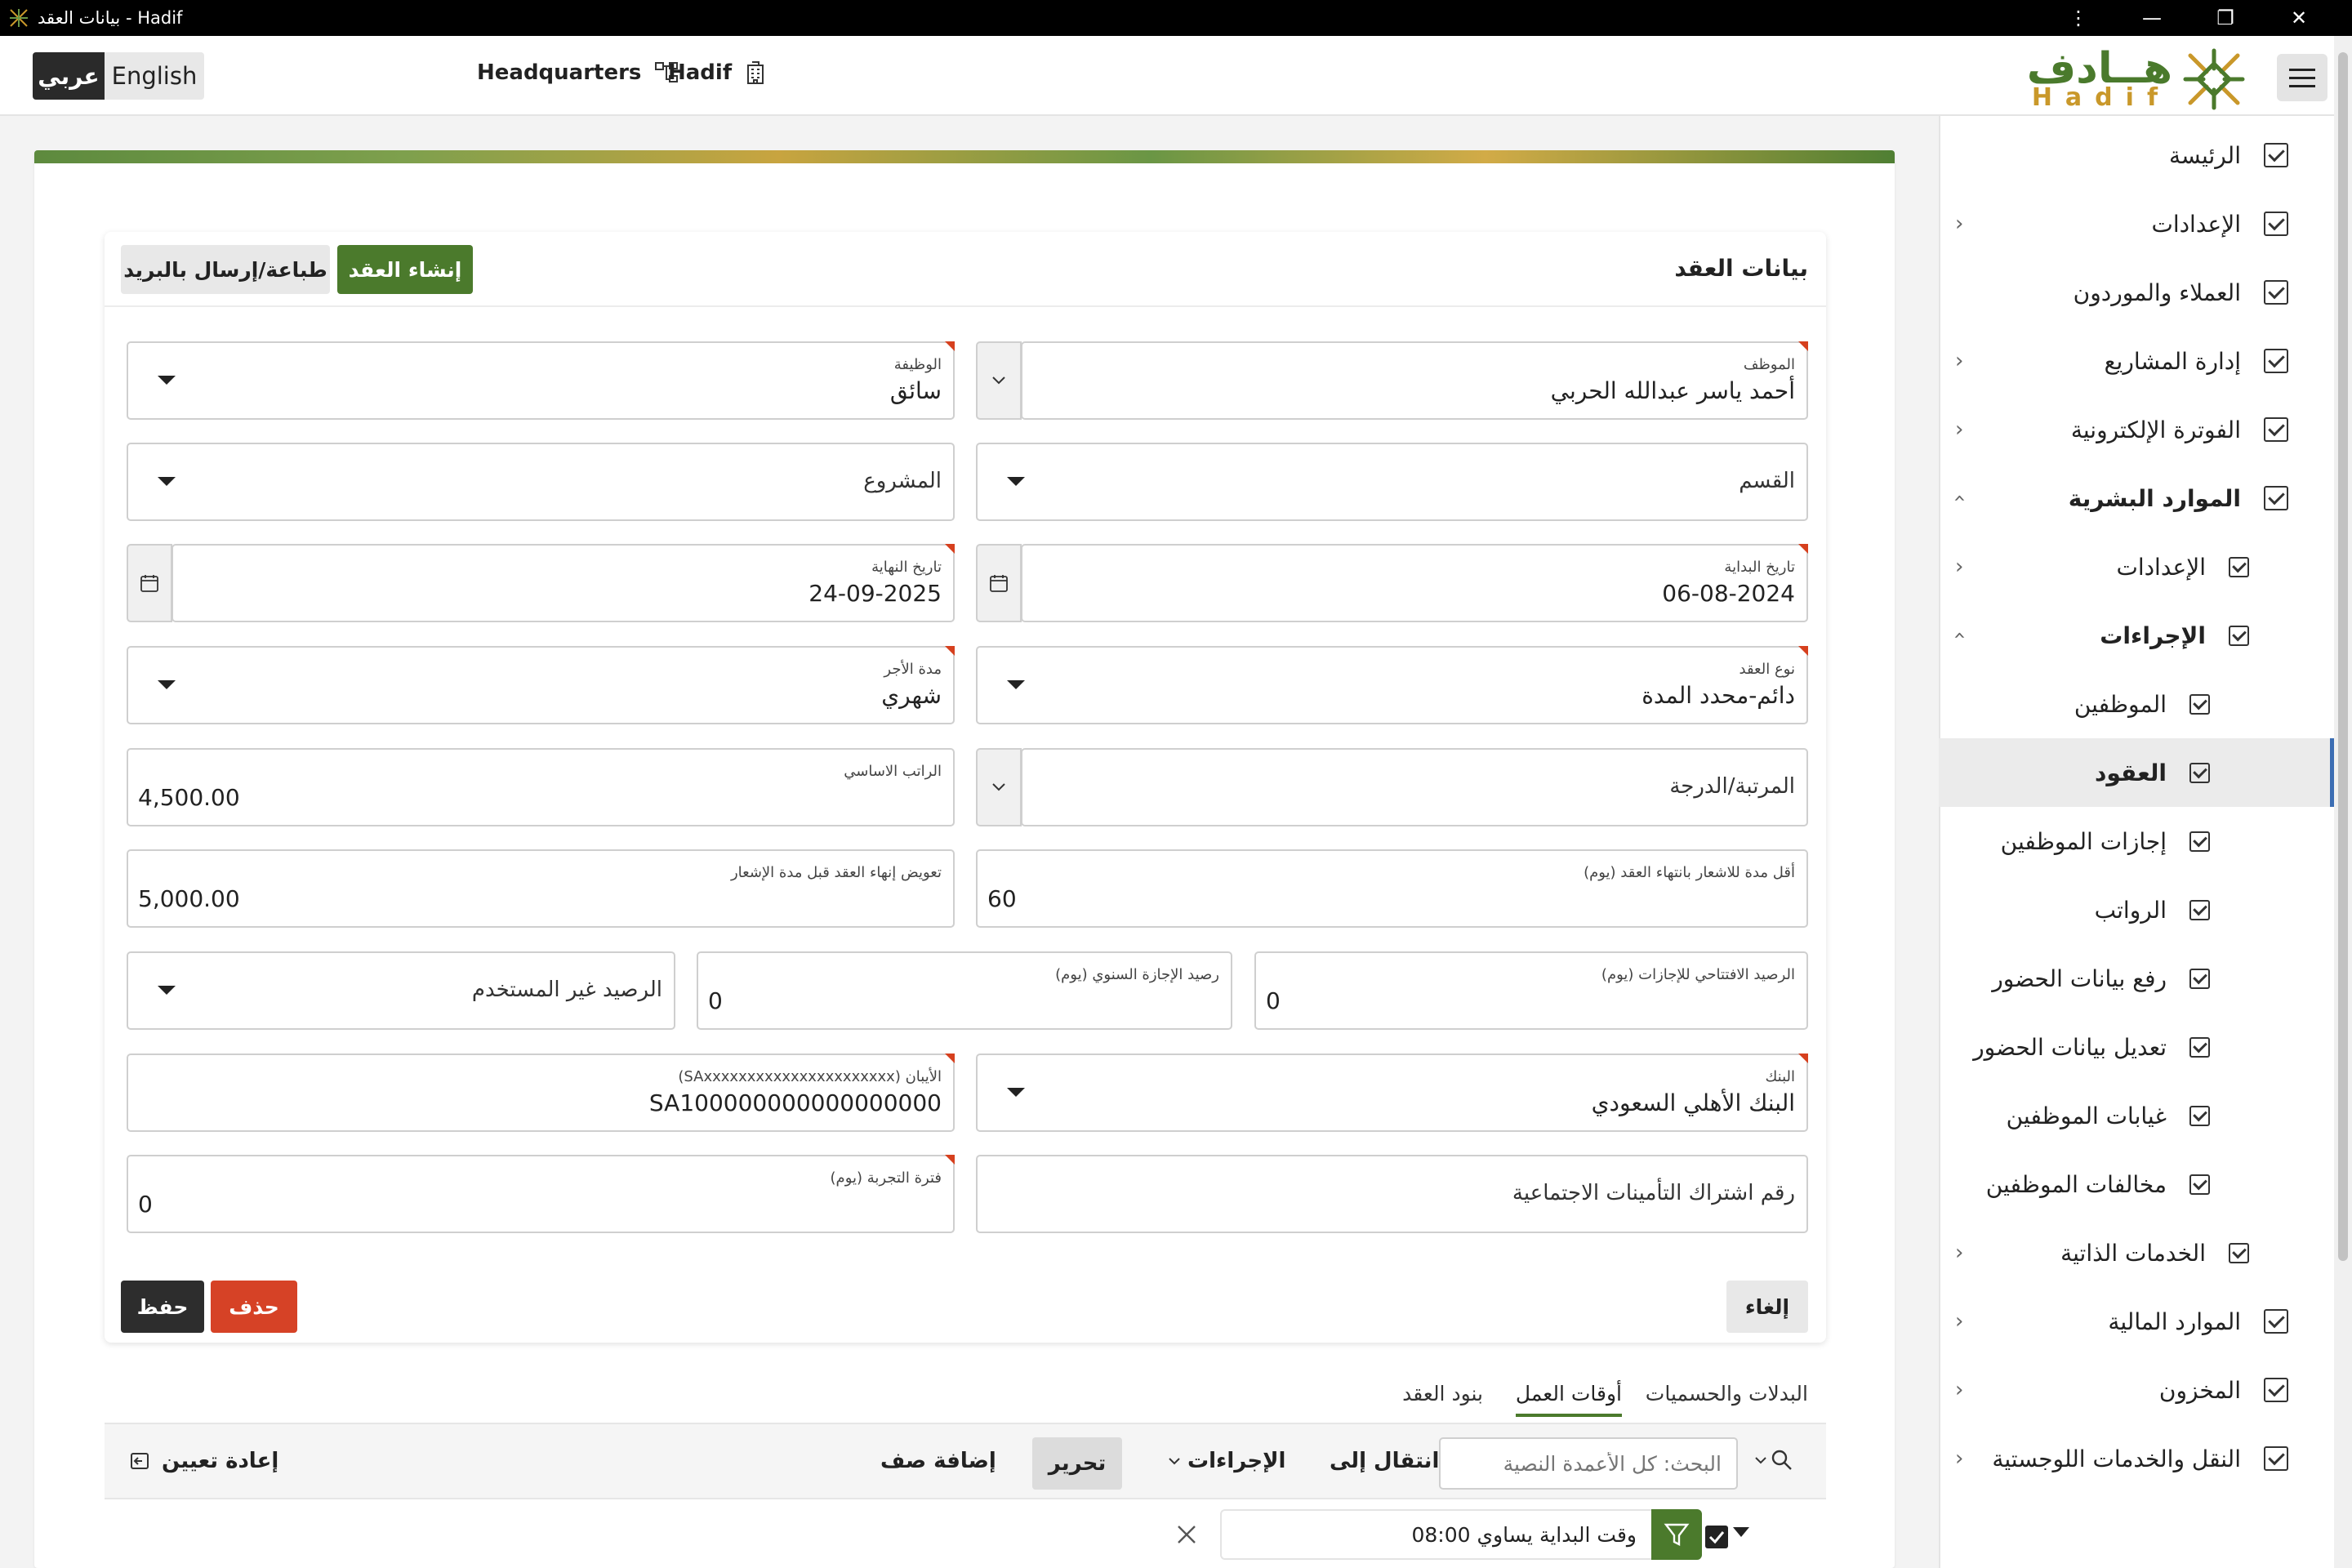 This screenshot has height=1568, width=2352. I want to click on sidebar-item-contracts: العقود, so click(2136, 772).